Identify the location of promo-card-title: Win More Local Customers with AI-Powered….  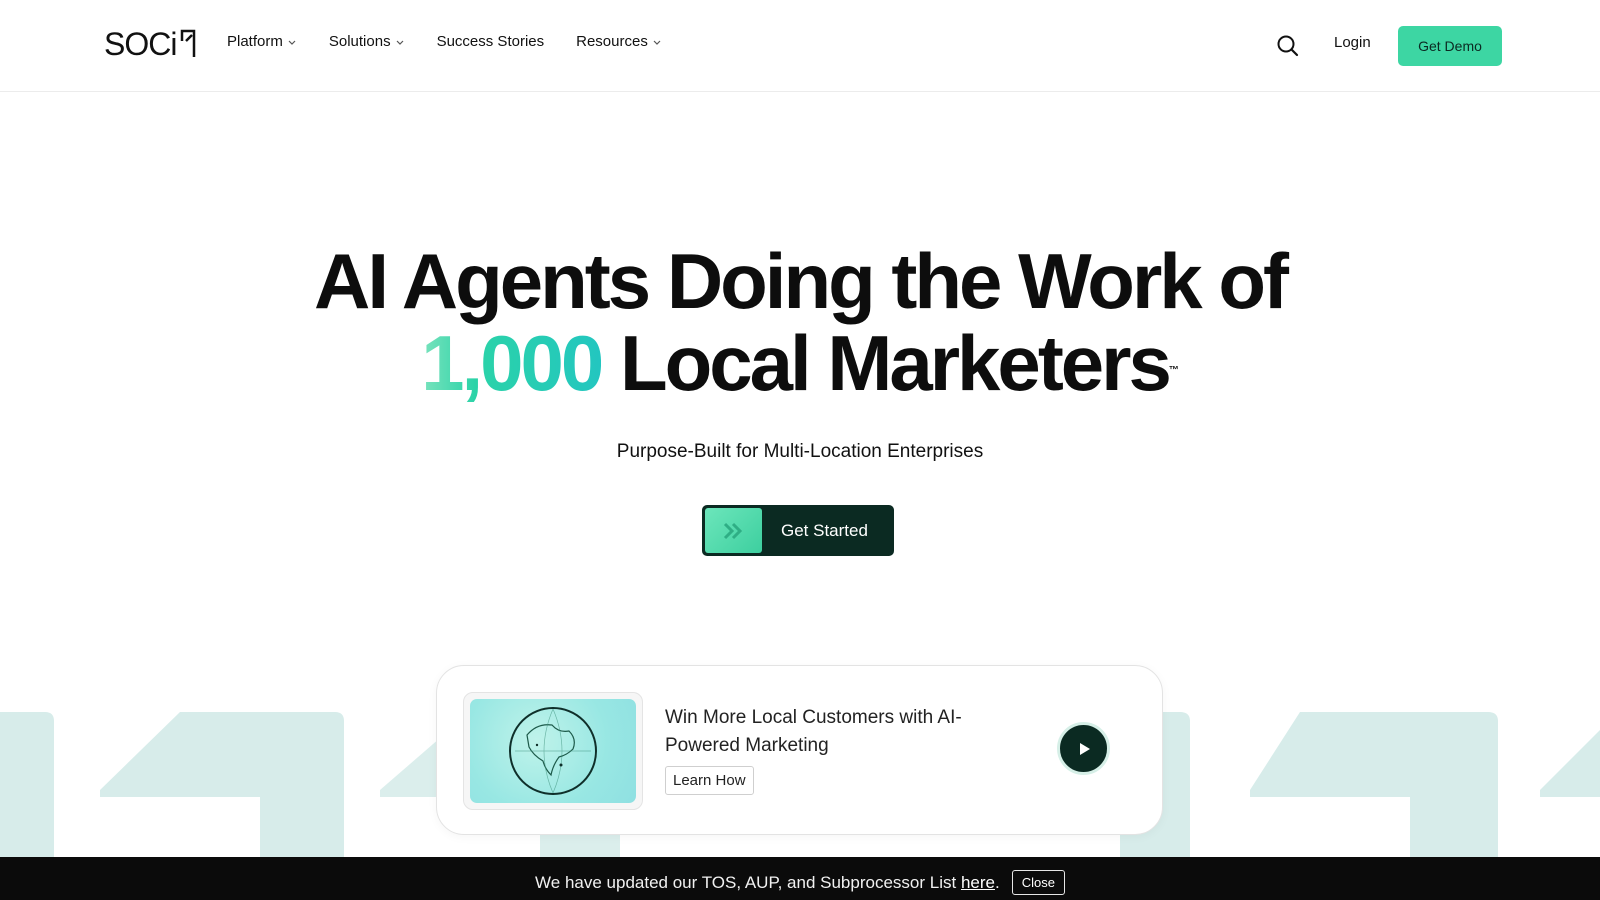
(813, 731).